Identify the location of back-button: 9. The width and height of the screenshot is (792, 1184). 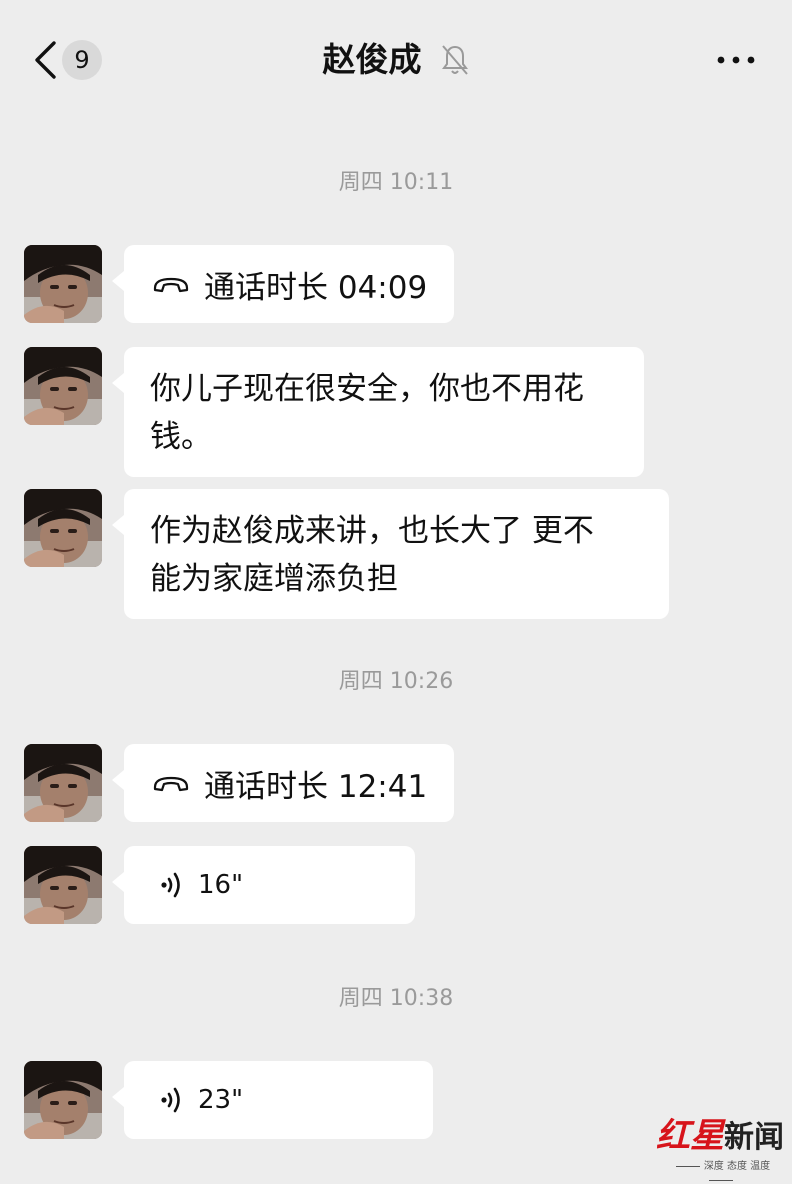
(67, 60).